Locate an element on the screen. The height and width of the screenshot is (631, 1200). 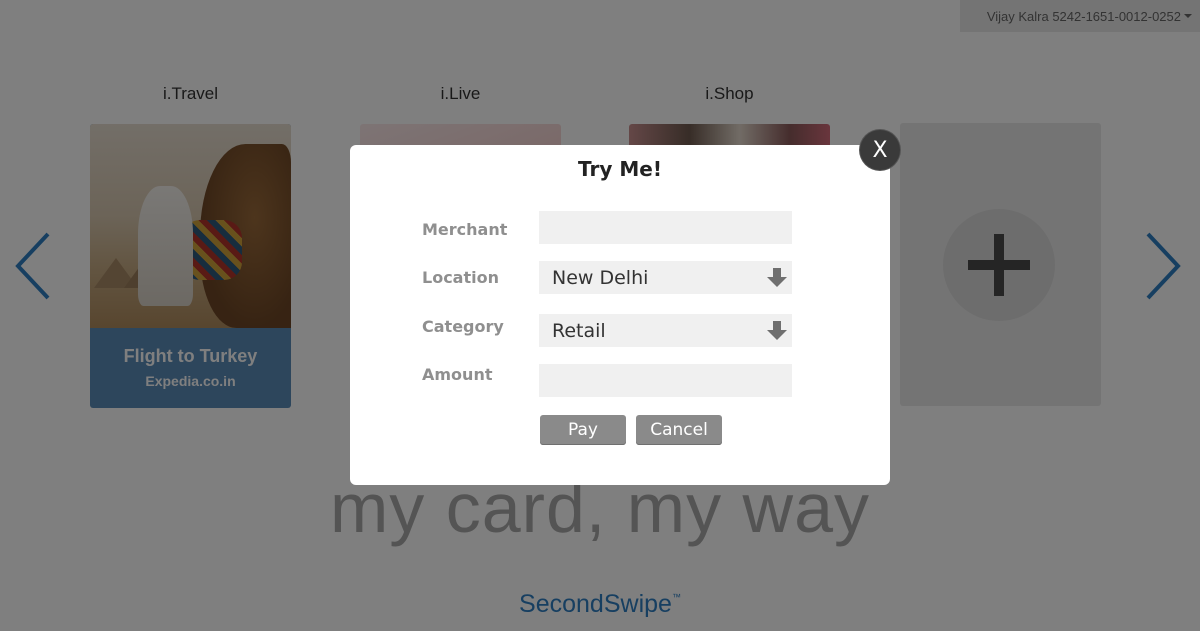
merchant-input is located at coordinates (665, 227).